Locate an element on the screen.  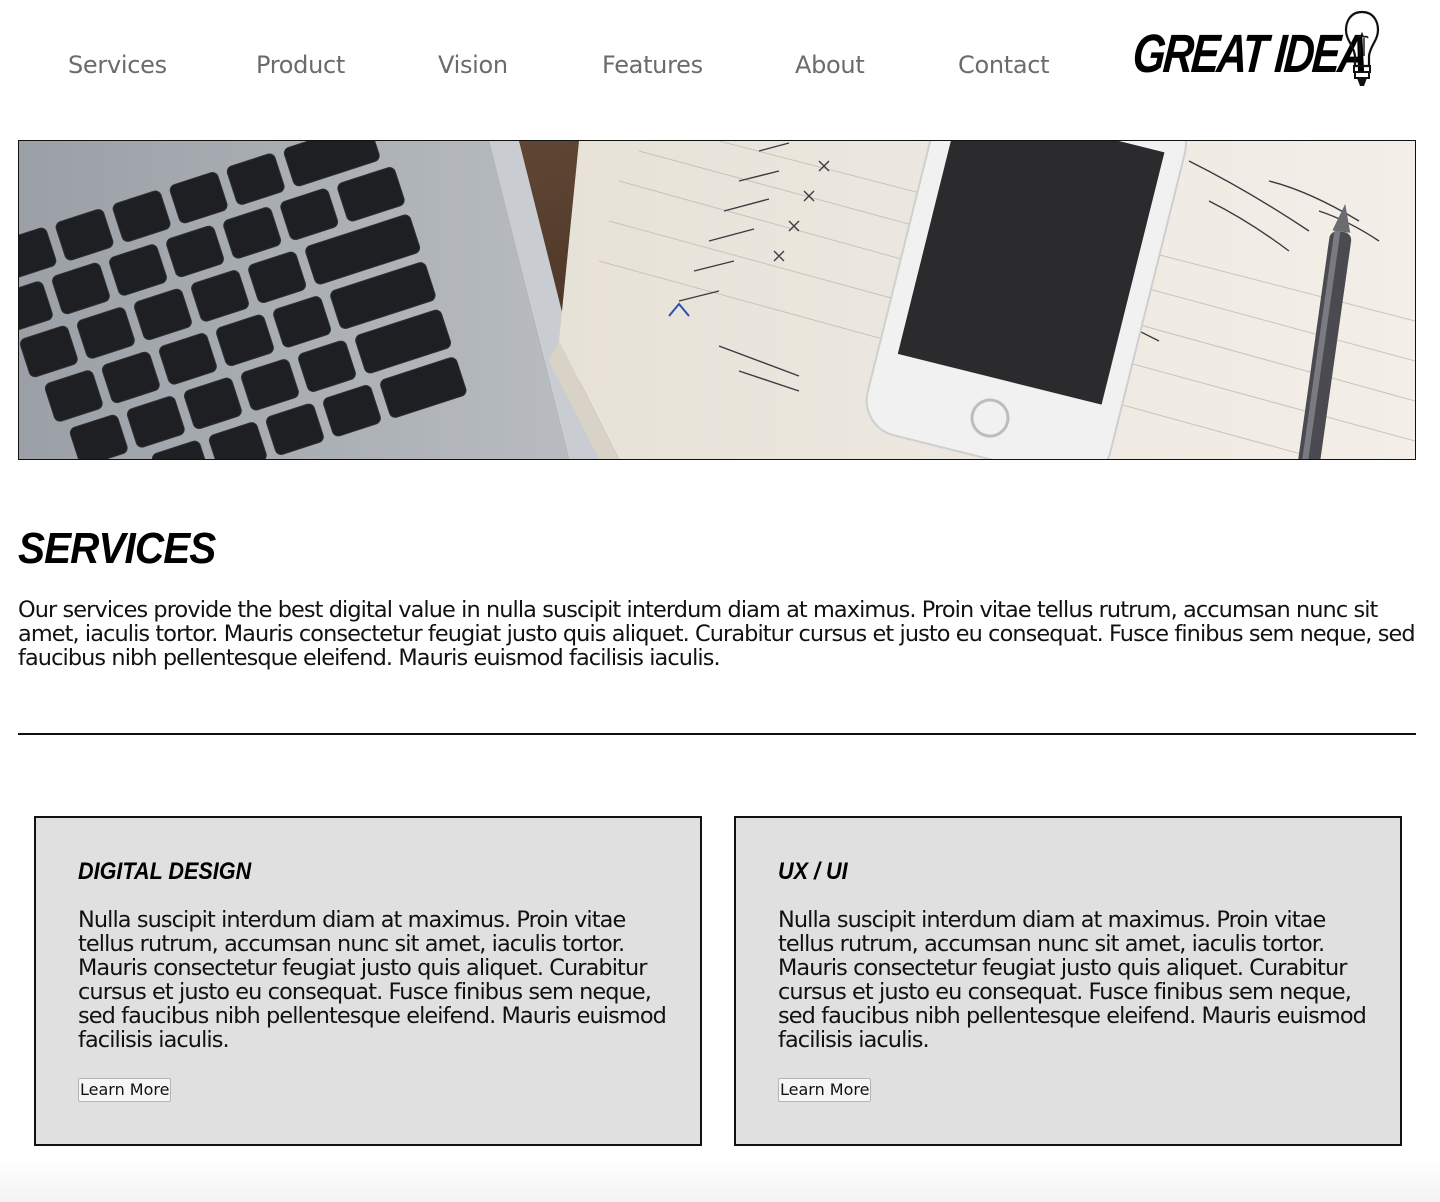
card-title: Digital Design is located at coordinates (165, 871).